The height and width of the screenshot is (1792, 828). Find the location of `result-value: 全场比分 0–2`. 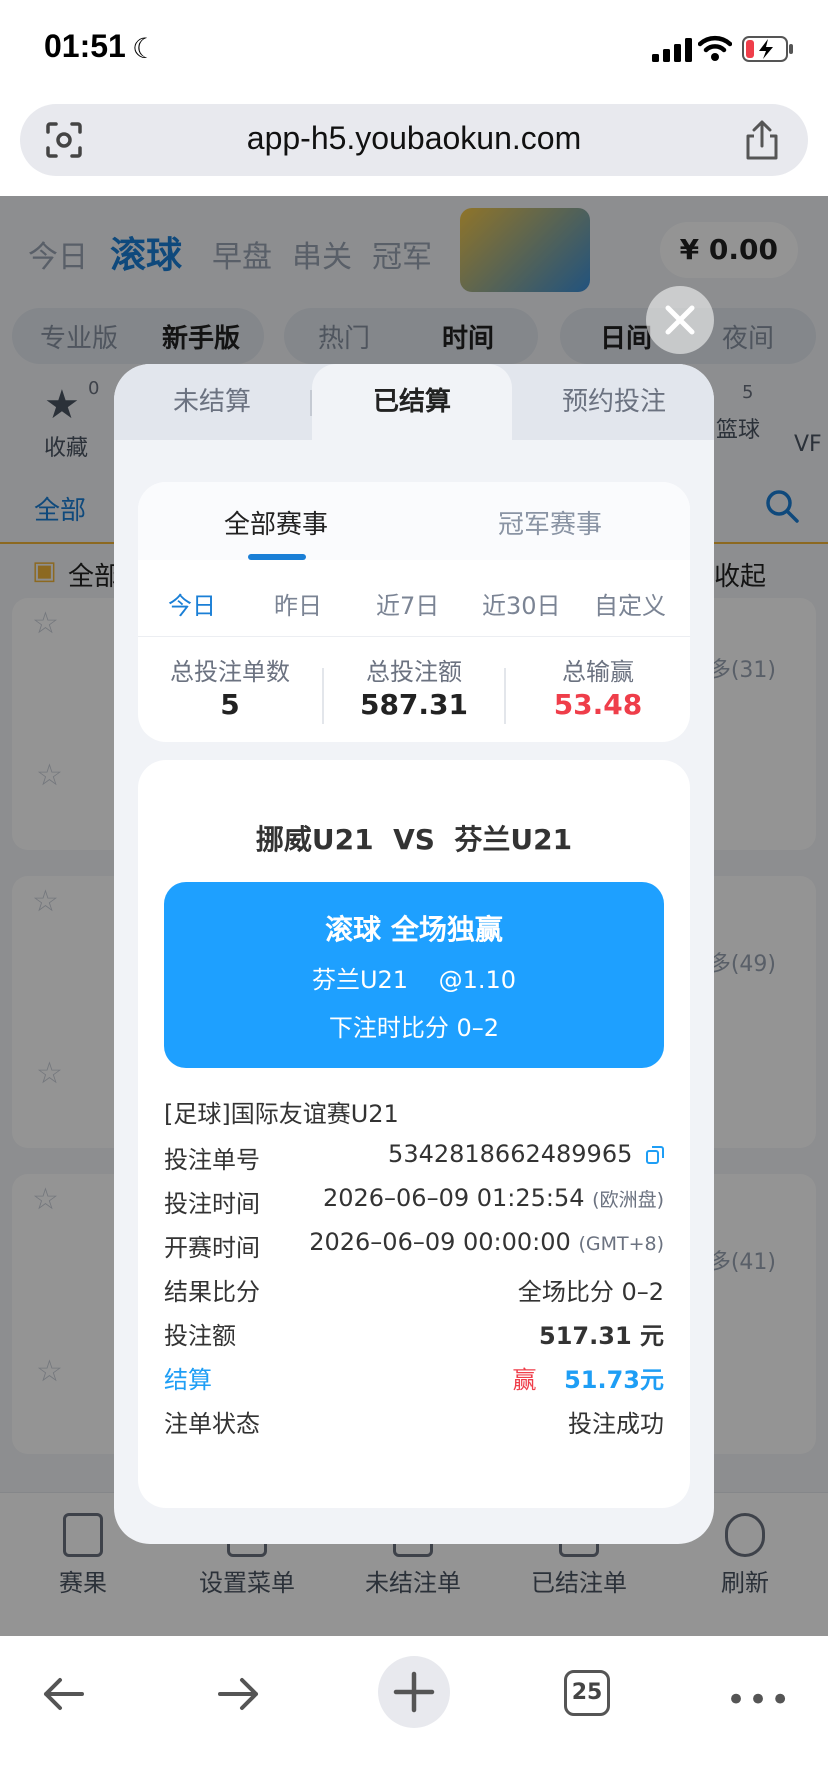

result-value: 全场比分 0–2 is located at coordinates (590, 1292).